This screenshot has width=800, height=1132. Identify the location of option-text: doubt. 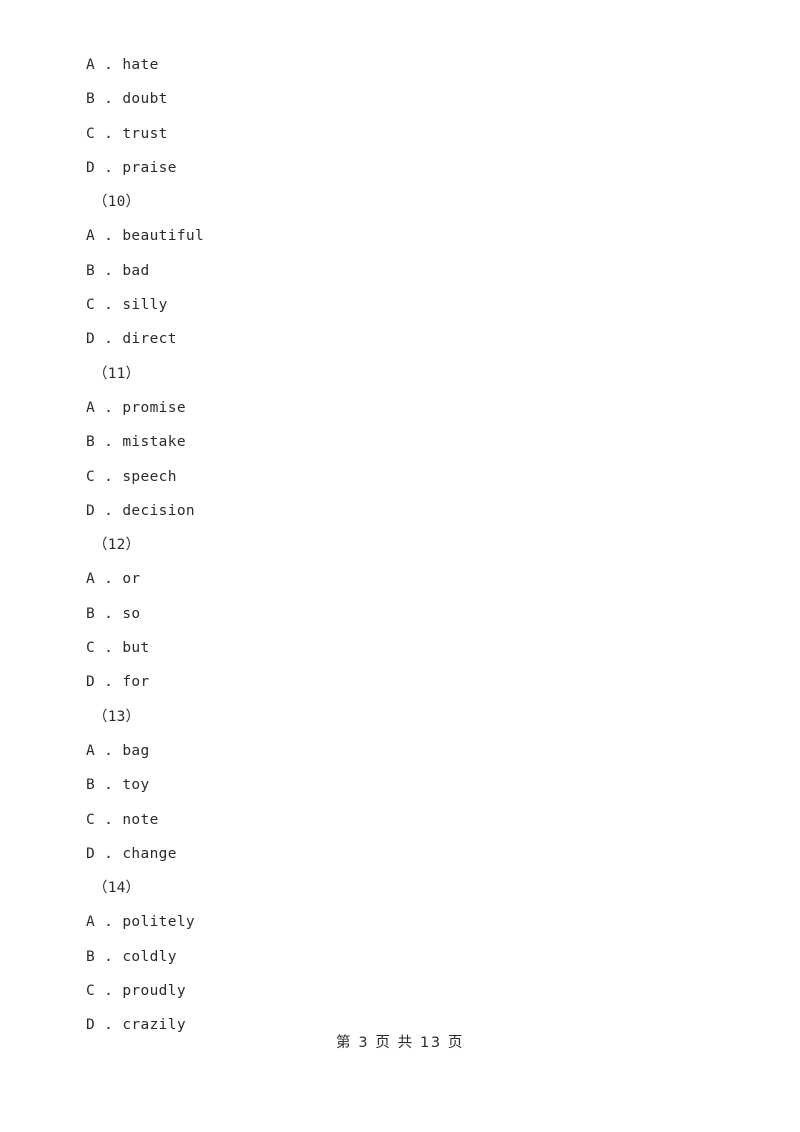
(145, 99).